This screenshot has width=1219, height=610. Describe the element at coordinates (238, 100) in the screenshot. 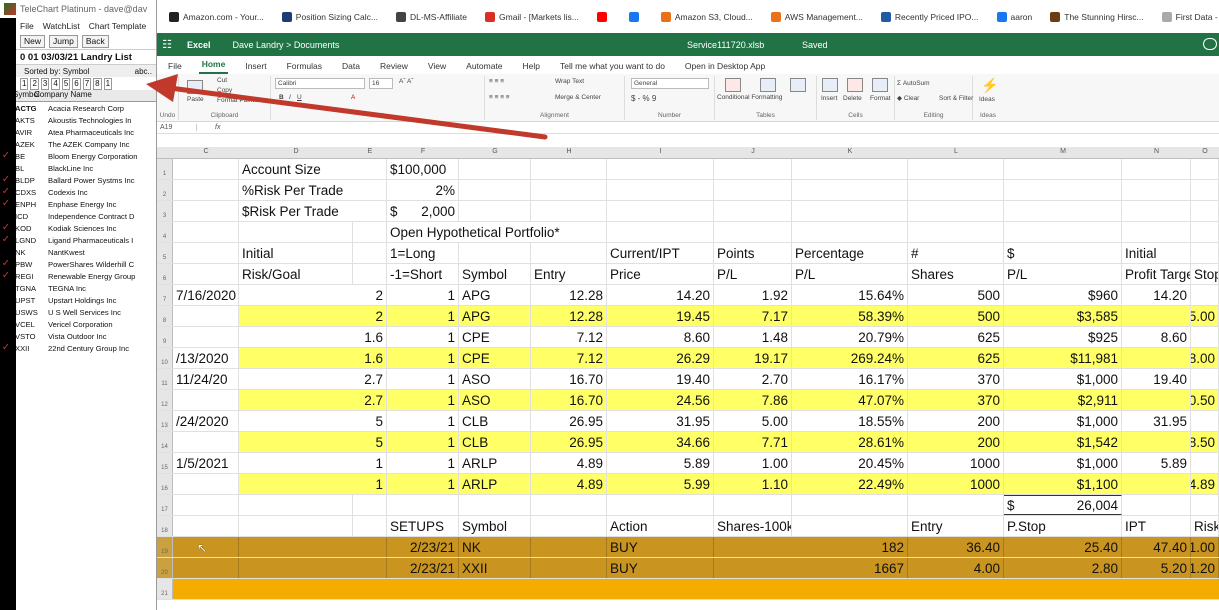

I see `format-painter-button: Format Painter` at that location.